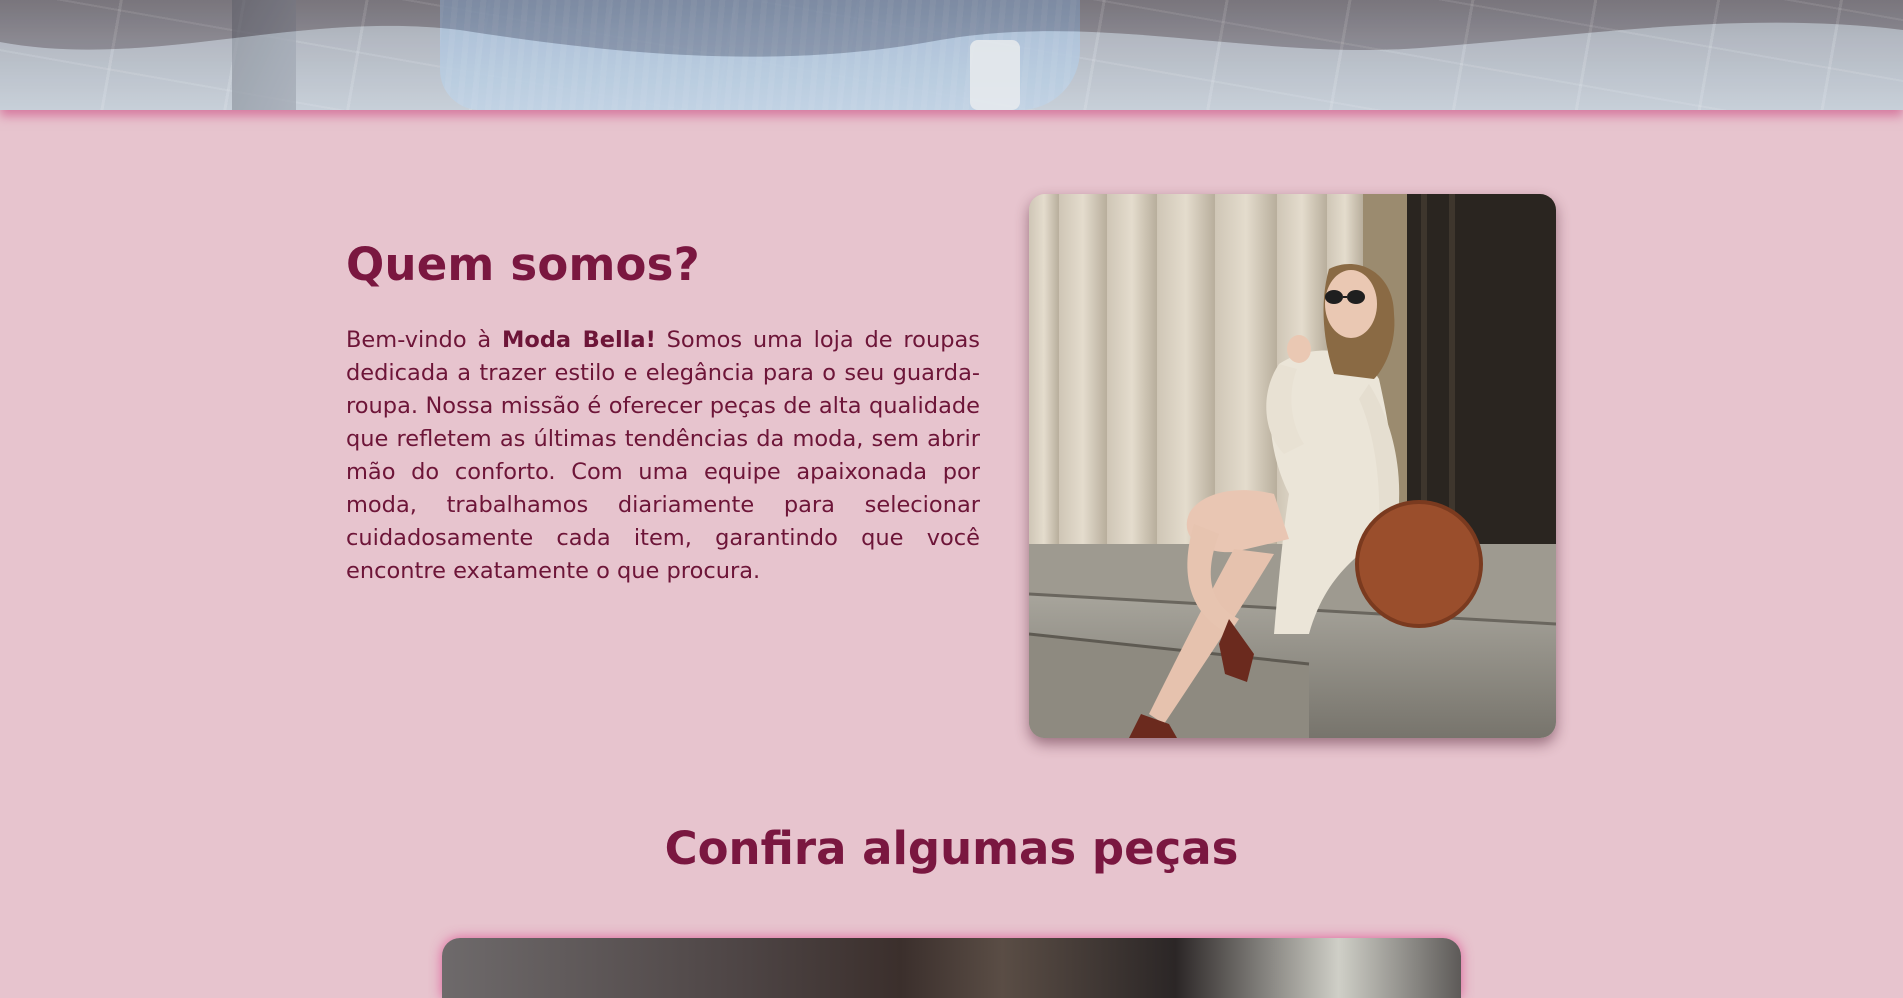 The image size is (1903, 998). Describe the element at coordinates (424, 340) in the screenshot. I see `about-intro-text: Bem-vindo à` at that location.